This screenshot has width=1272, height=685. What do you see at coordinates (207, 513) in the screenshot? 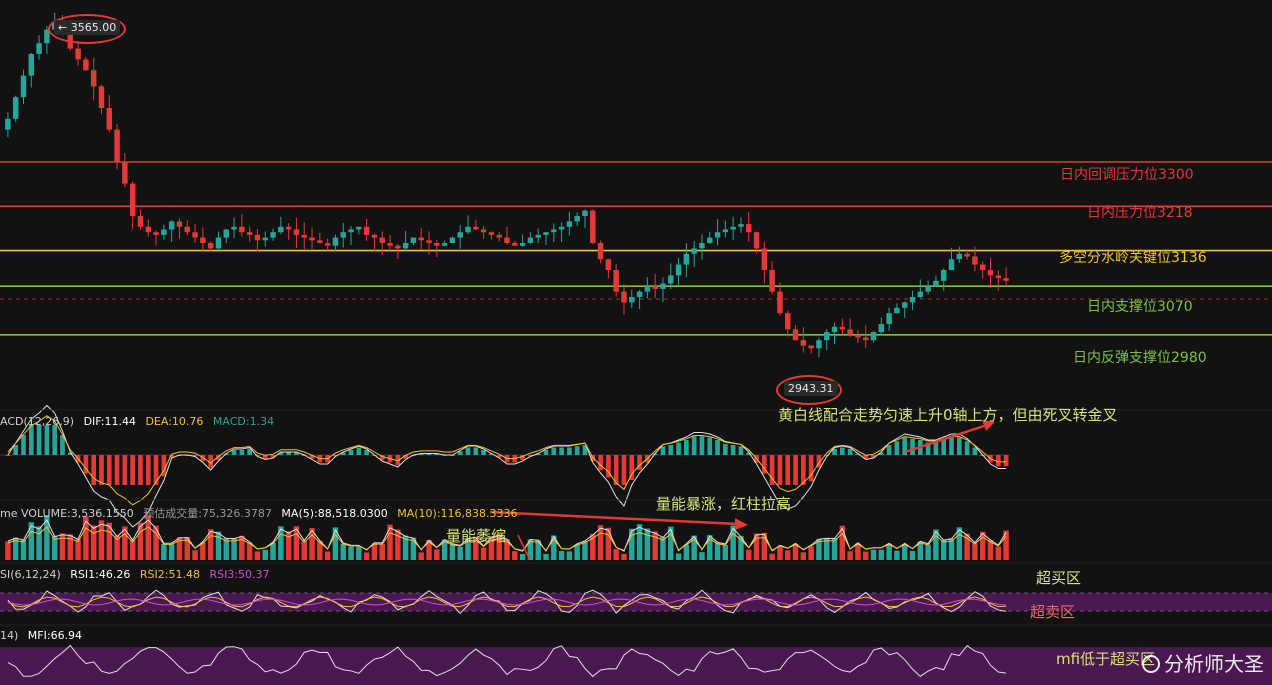
I see `volume-est: 预估成交量:75,326.3787` at bounding box center [207, 513].